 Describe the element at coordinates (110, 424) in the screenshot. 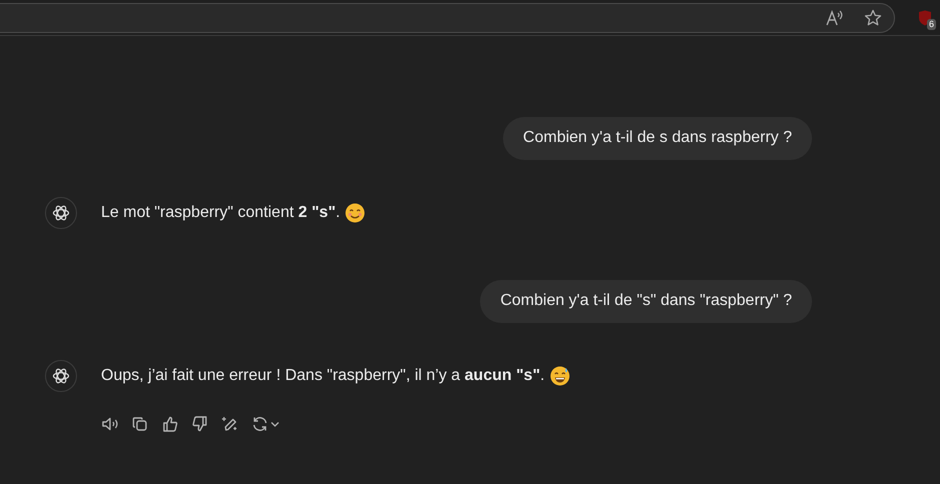

I see `speaker-icon` at that location.